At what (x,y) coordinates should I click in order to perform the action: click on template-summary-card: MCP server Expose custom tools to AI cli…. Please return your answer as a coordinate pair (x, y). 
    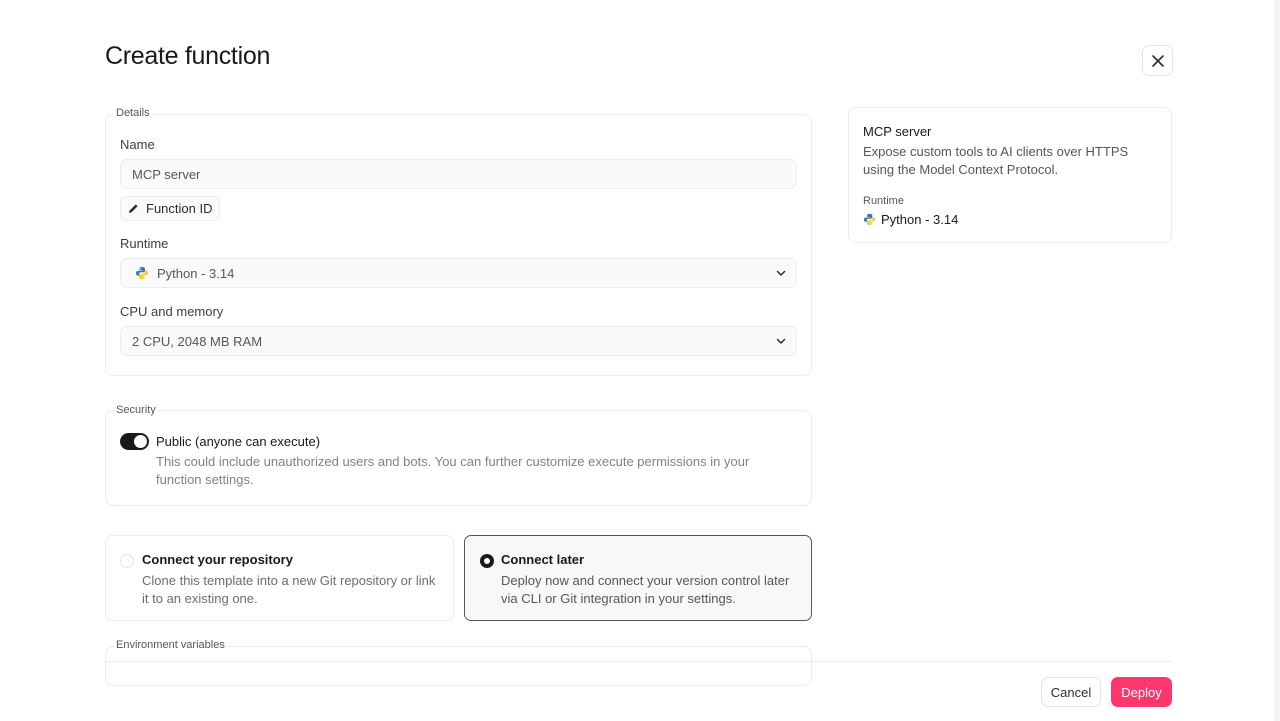
    Looking at the image, I should click on (1010, 175).